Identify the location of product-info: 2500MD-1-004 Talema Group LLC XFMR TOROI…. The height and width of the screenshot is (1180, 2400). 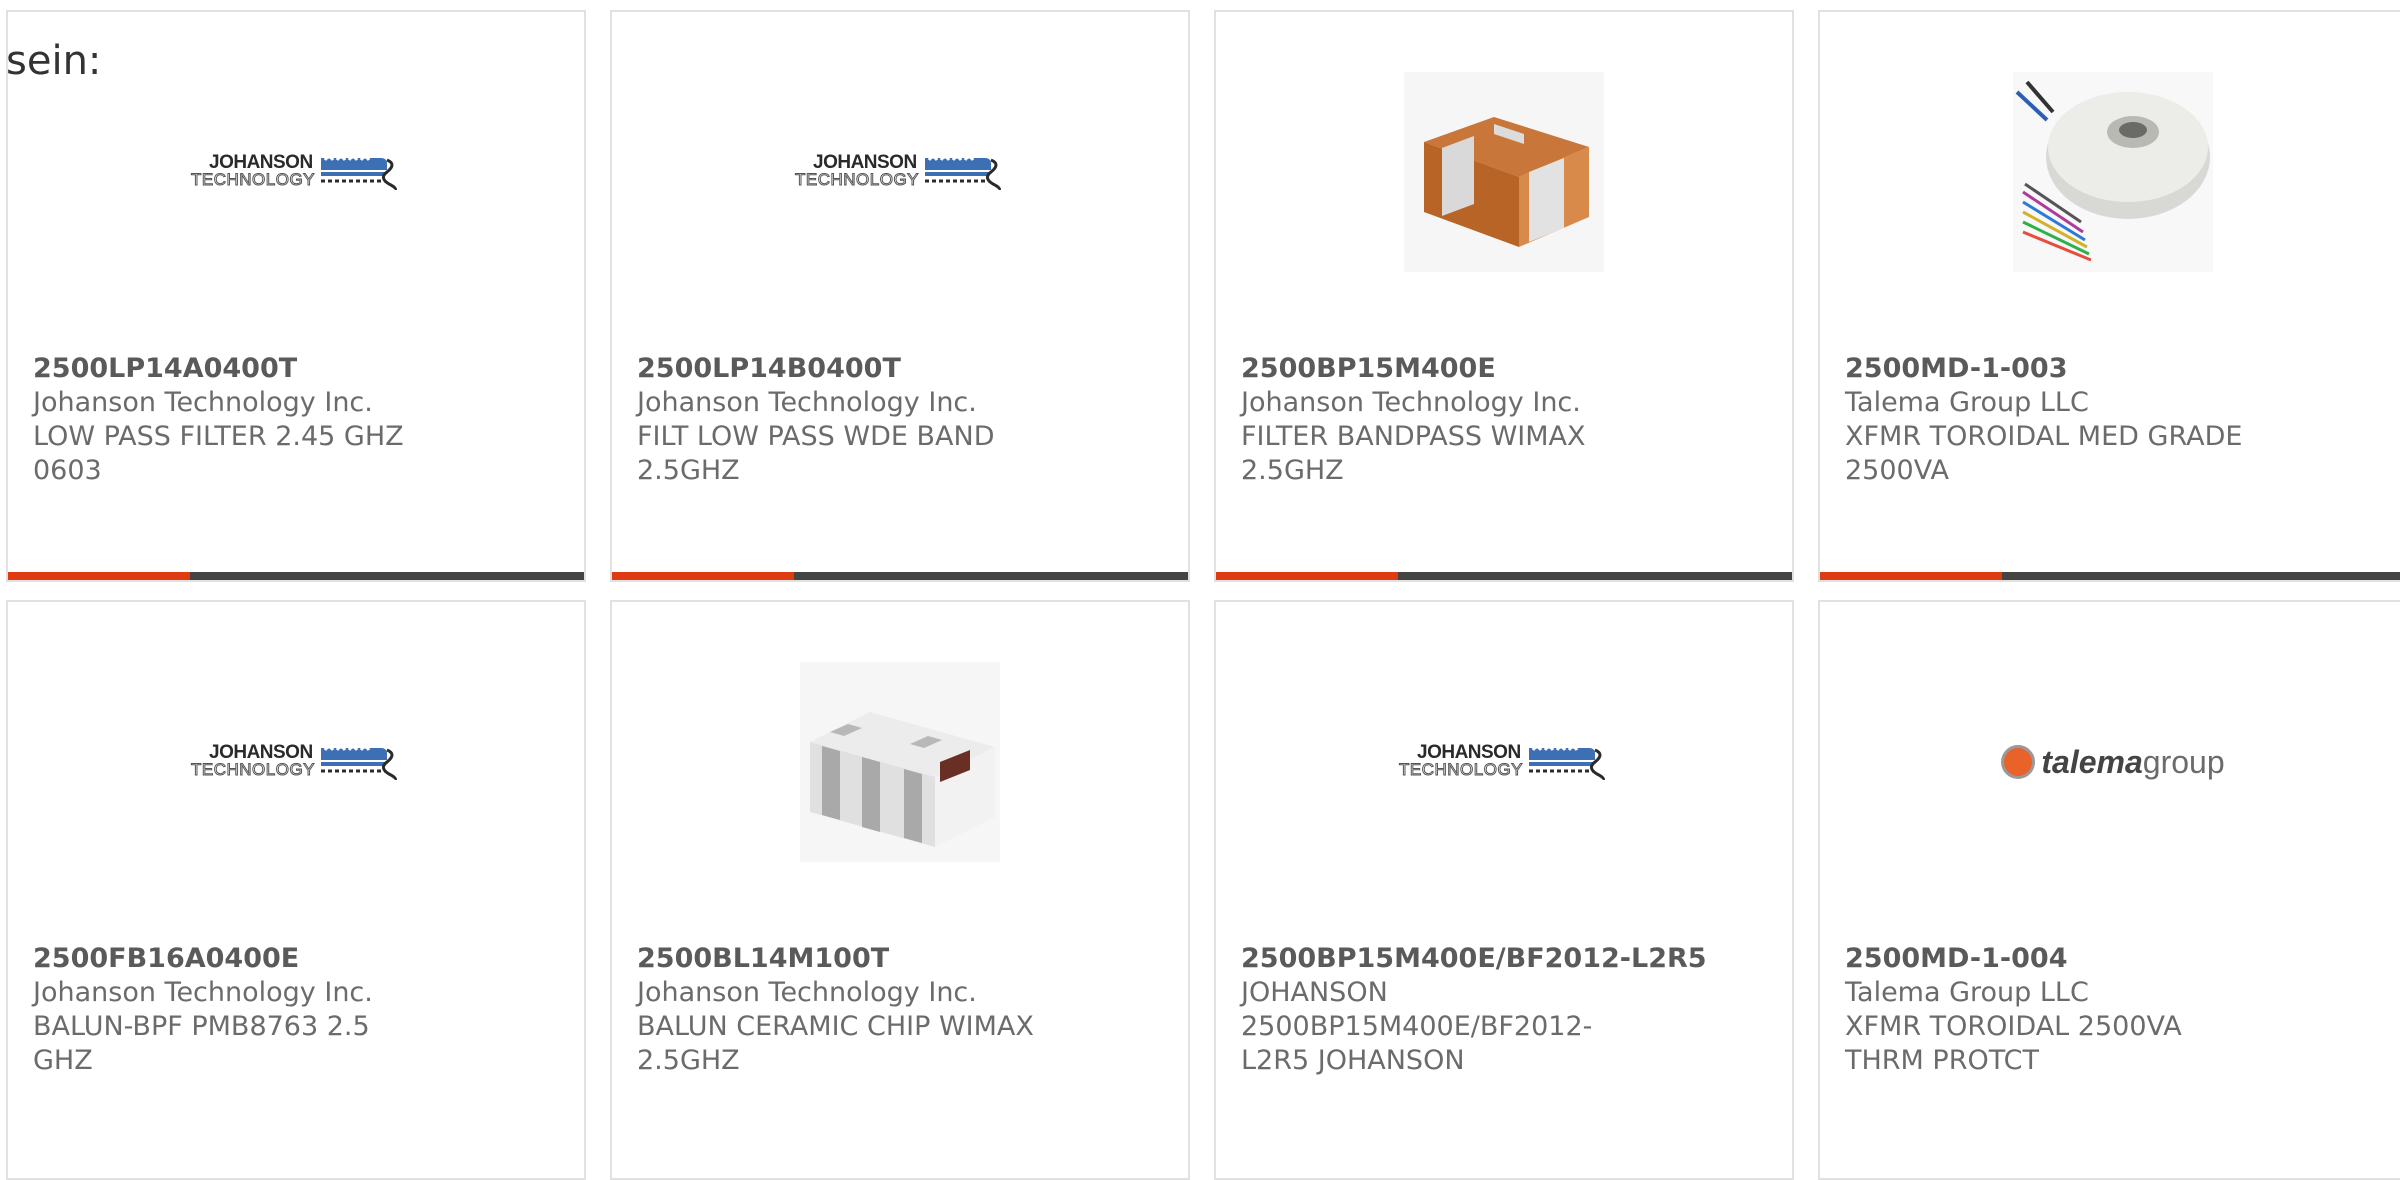
(2115, 1010).